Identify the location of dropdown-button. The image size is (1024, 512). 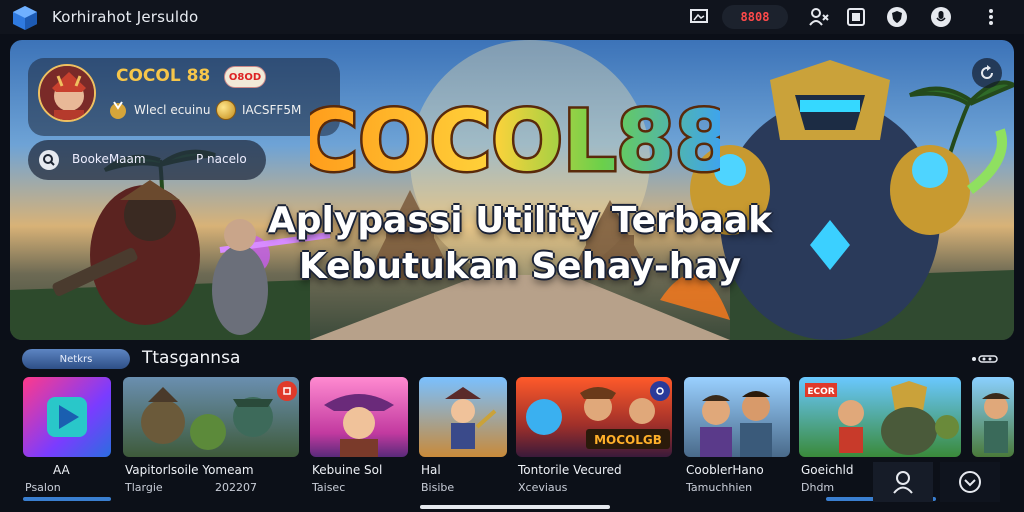
(970, 482).